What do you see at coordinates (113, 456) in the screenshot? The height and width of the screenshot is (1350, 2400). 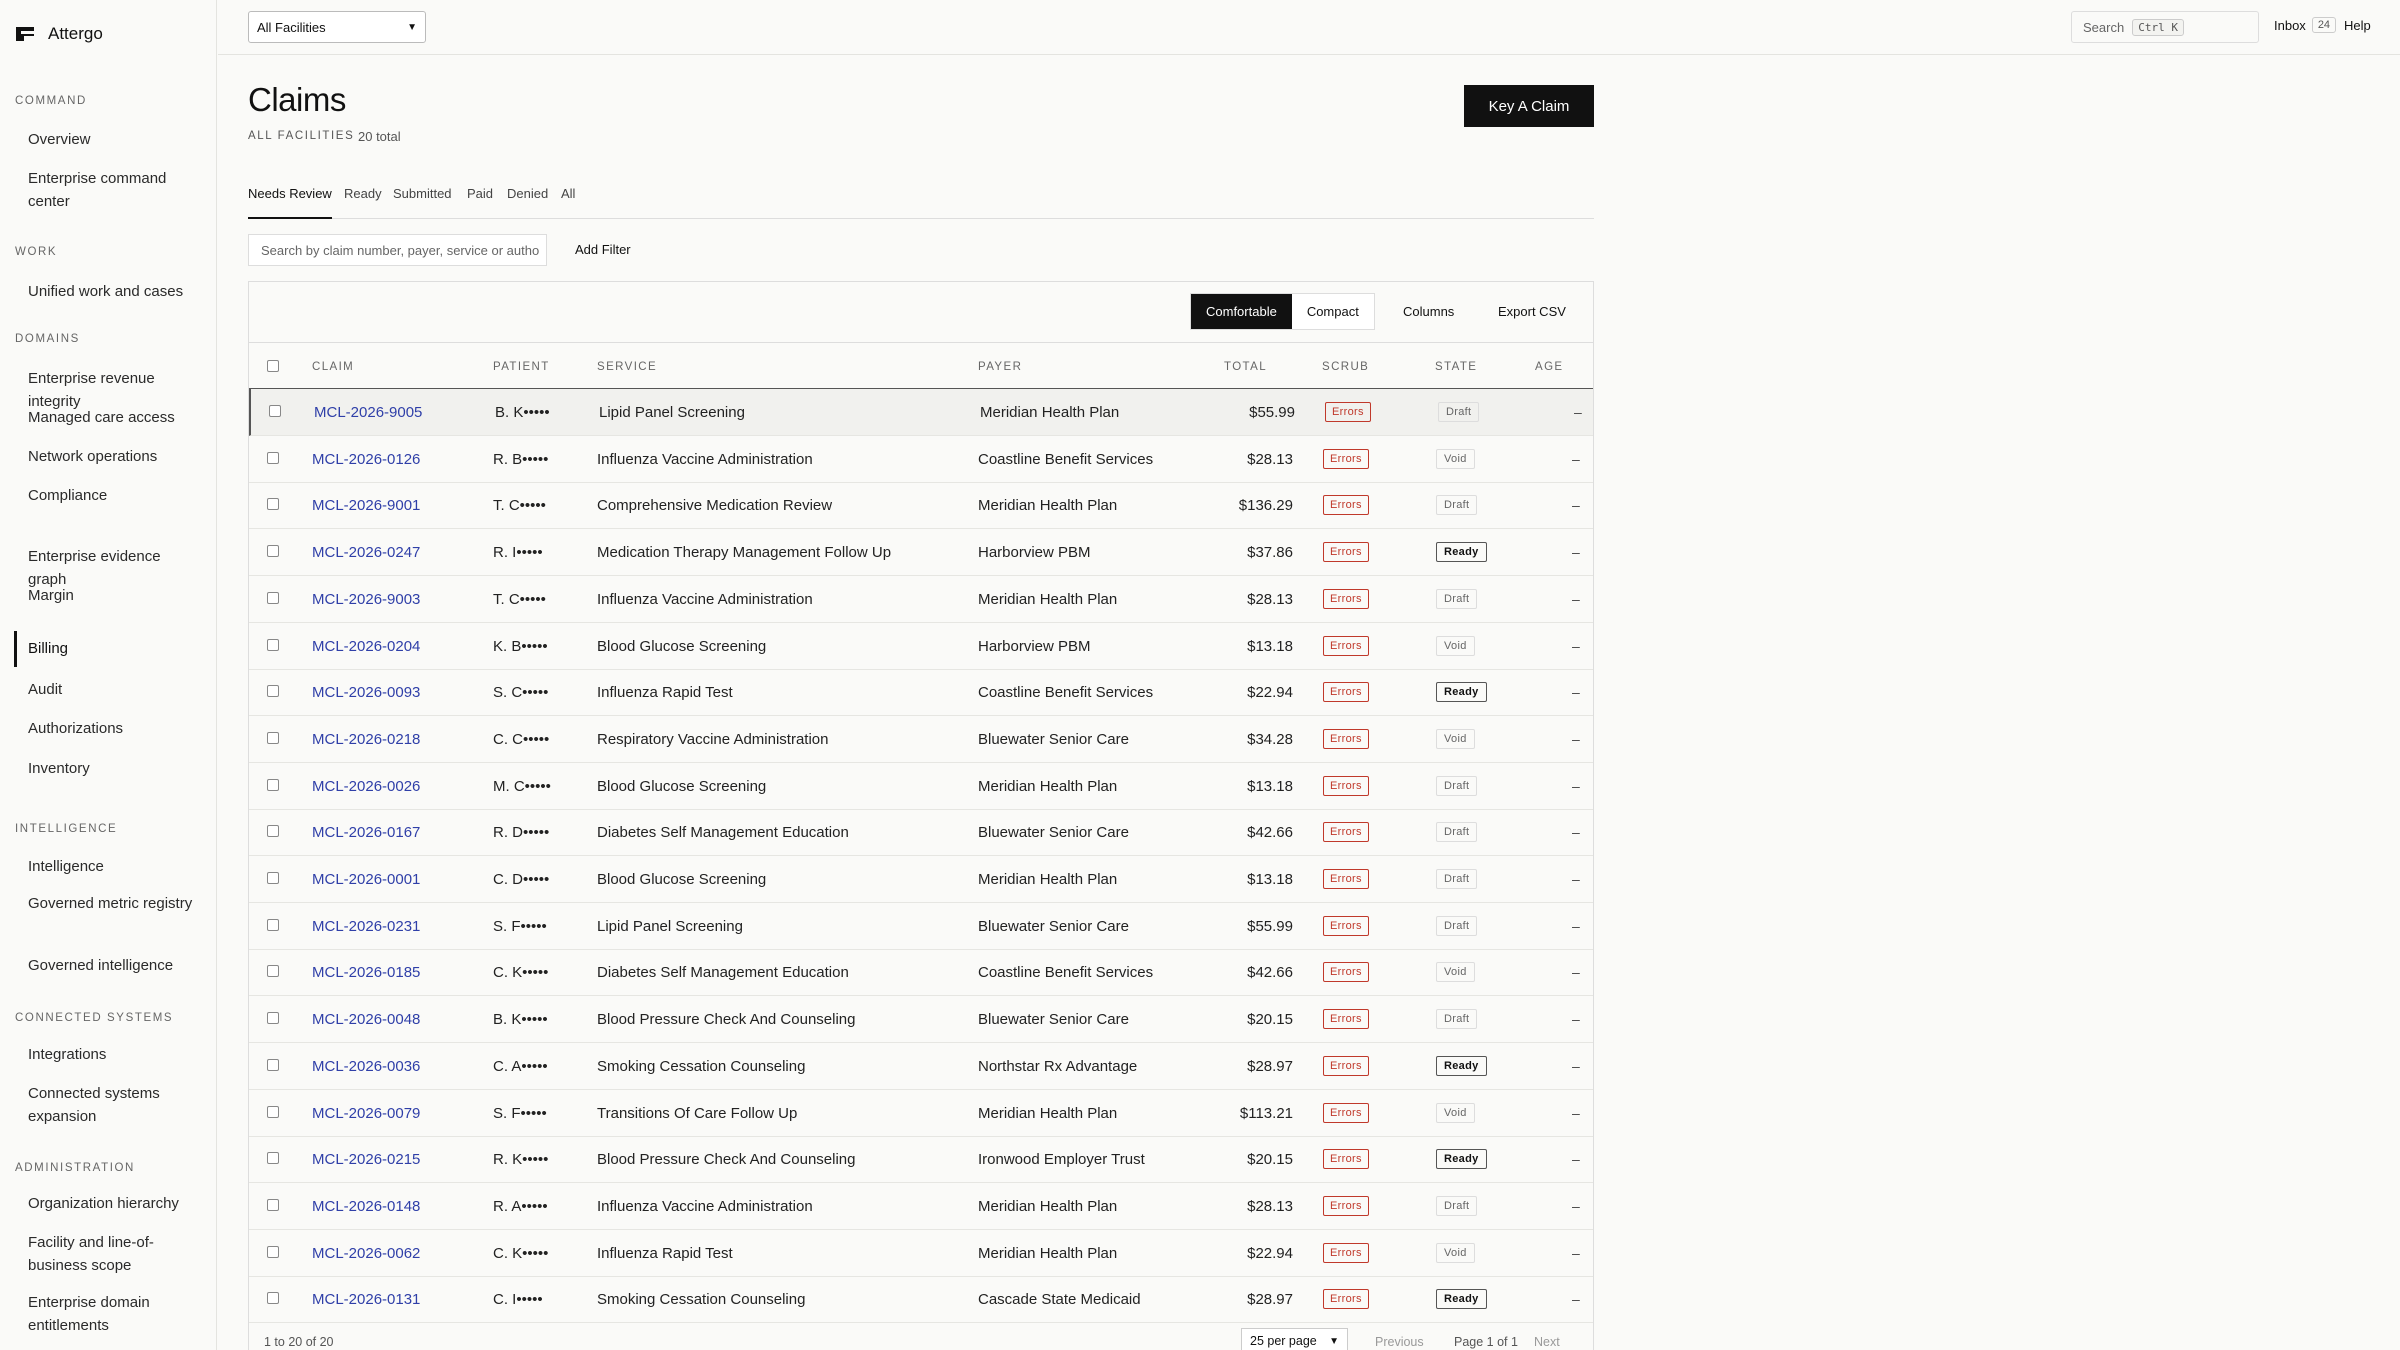 I see `sidebar-item-network-operations: Network operations` at bounding box center [113, 456].